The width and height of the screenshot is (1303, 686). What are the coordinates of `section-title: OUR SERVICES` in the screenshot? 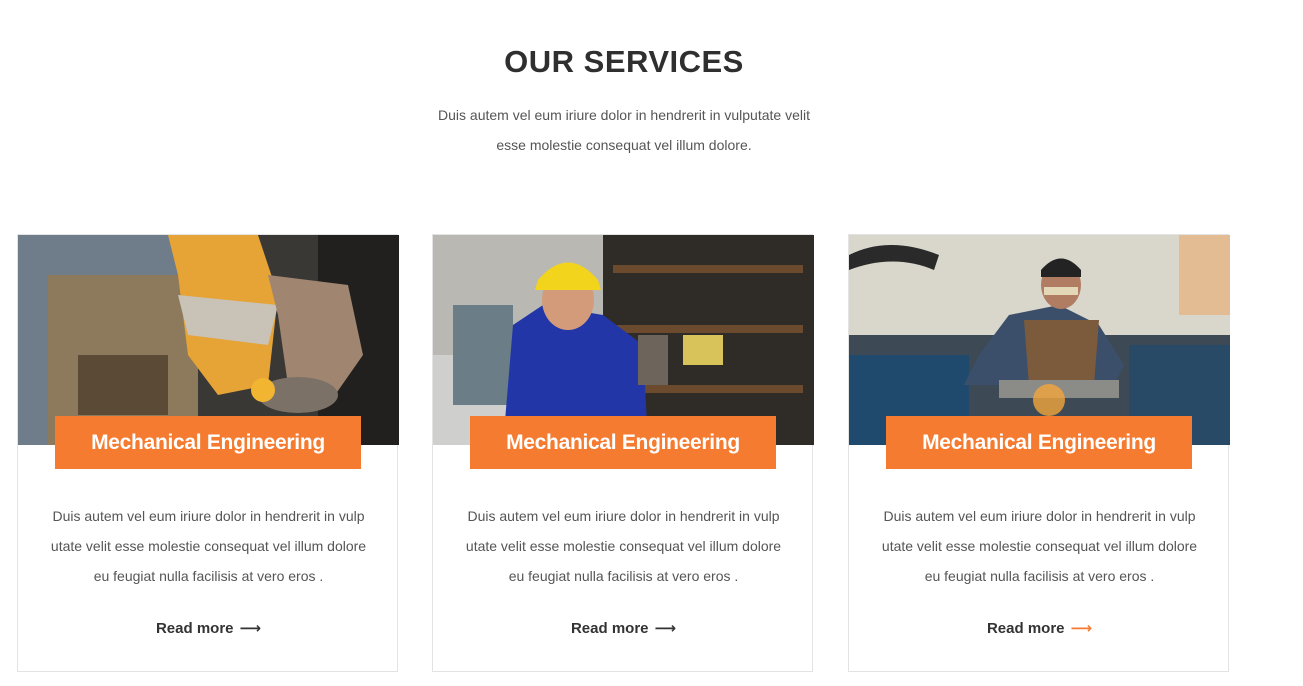 It's located at (624, 61).